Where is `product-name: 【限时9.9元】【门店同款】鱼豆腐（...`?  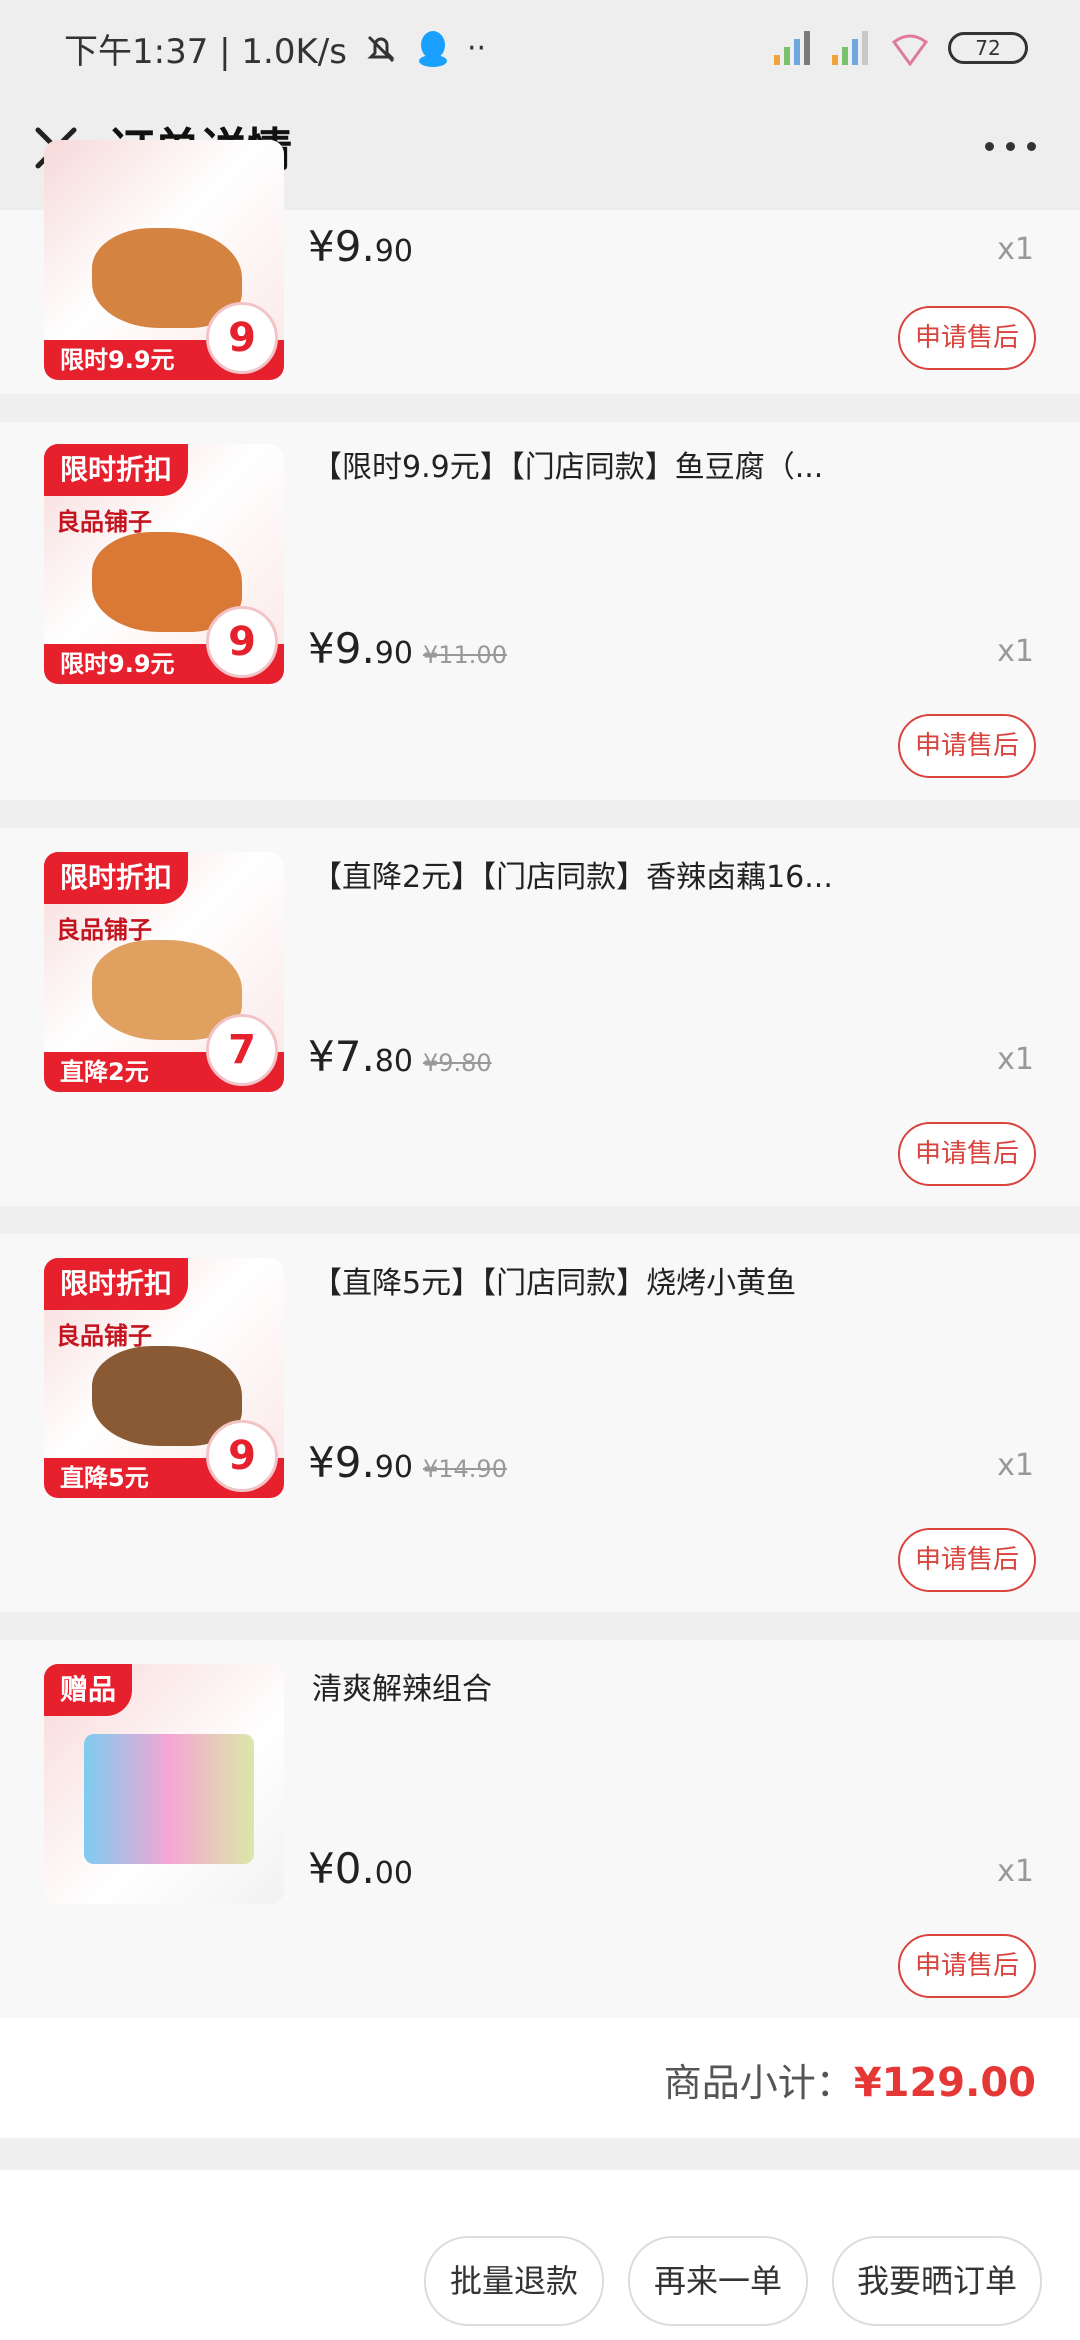
product-name: 【限时9.9元】【门店同款】鱼豆腐（... is located at coordinates (567, 464).